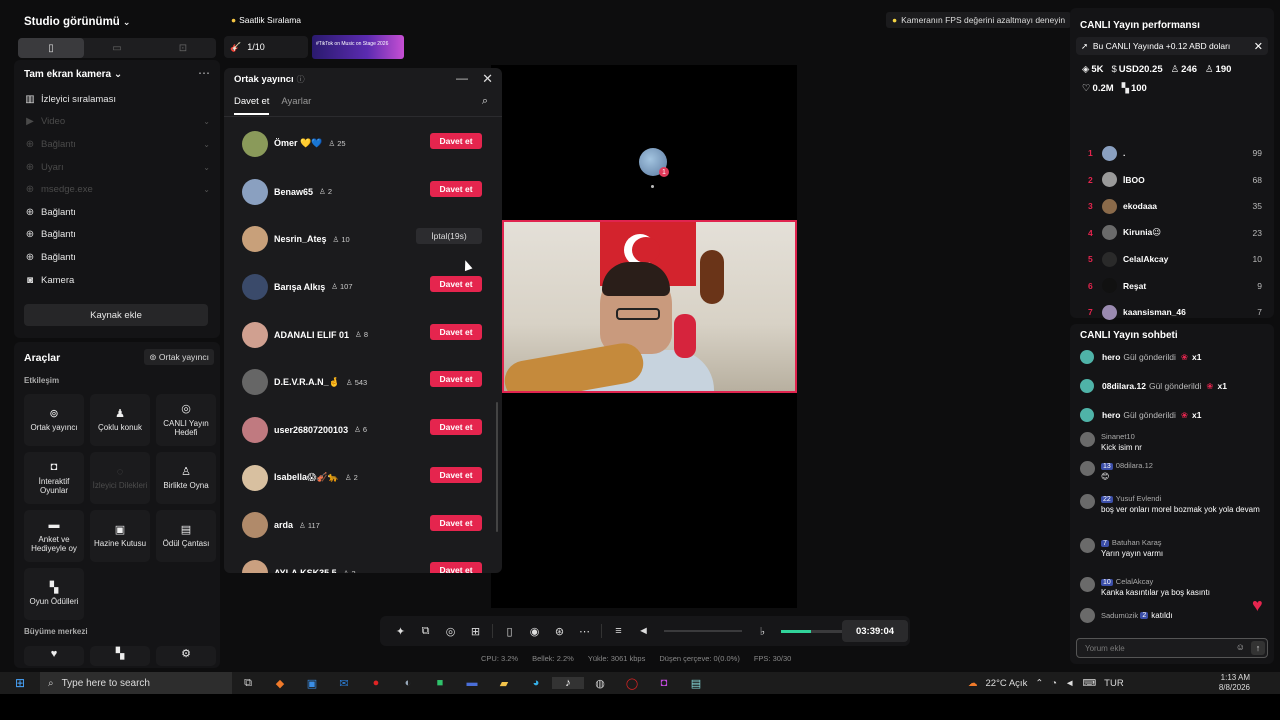 The width and height of the screenshot is (1280, 720). I want to click on volume-icon: ◄, so click(1069, 683).